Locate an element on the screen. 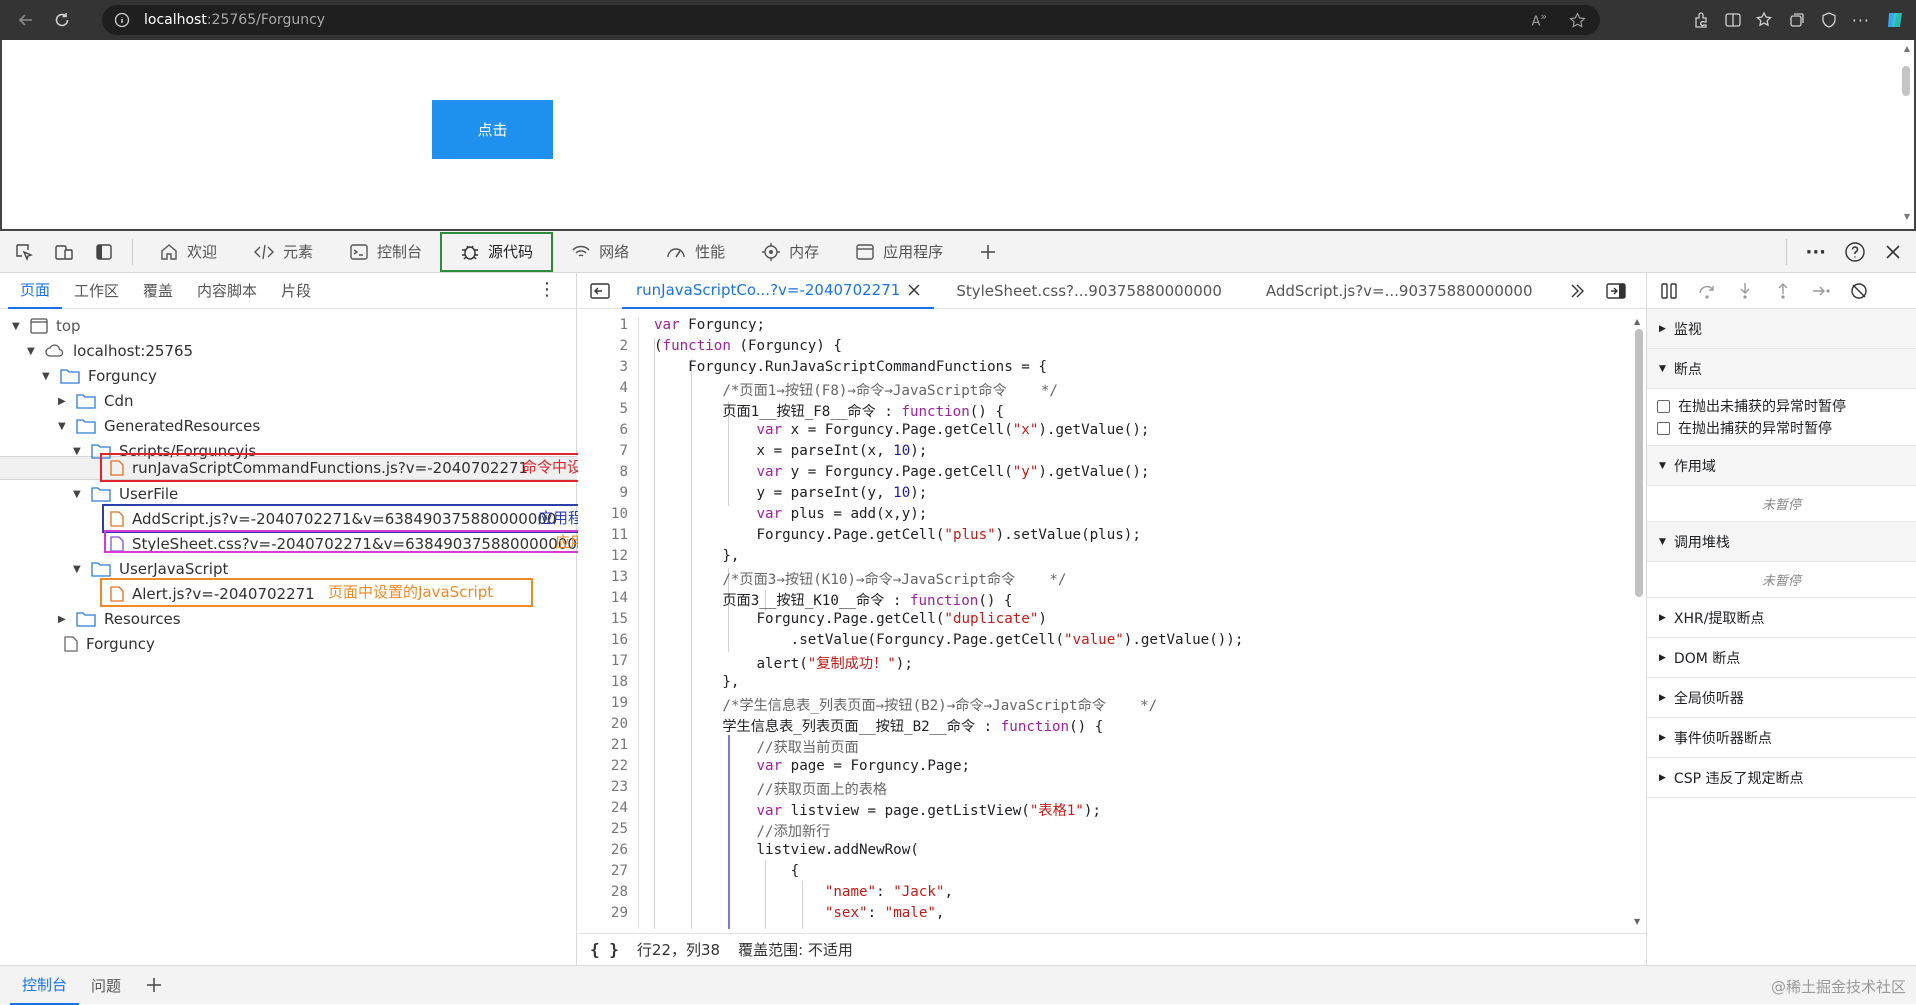 The image size is (1916, 1005). line-number: 13 is located at coordinates (603, 577).